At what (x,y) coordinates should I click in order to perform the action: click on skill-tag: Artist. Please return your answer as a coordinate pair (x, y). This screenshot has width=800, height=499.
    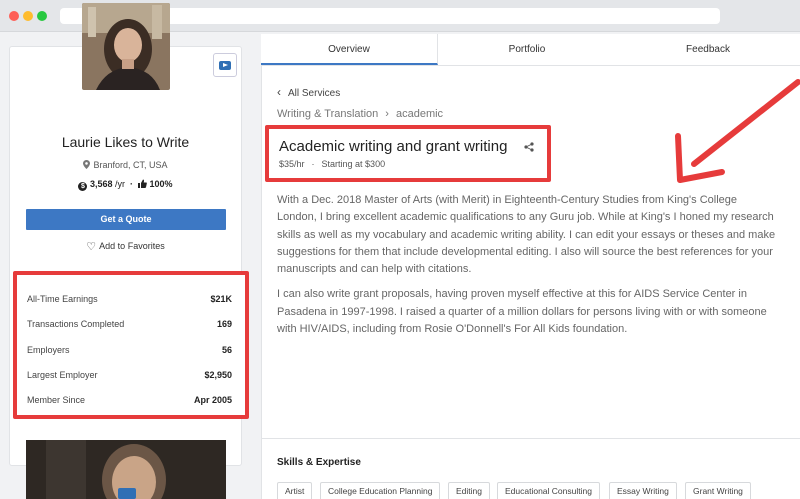
    Looking at the image, I should click on (295, 490).